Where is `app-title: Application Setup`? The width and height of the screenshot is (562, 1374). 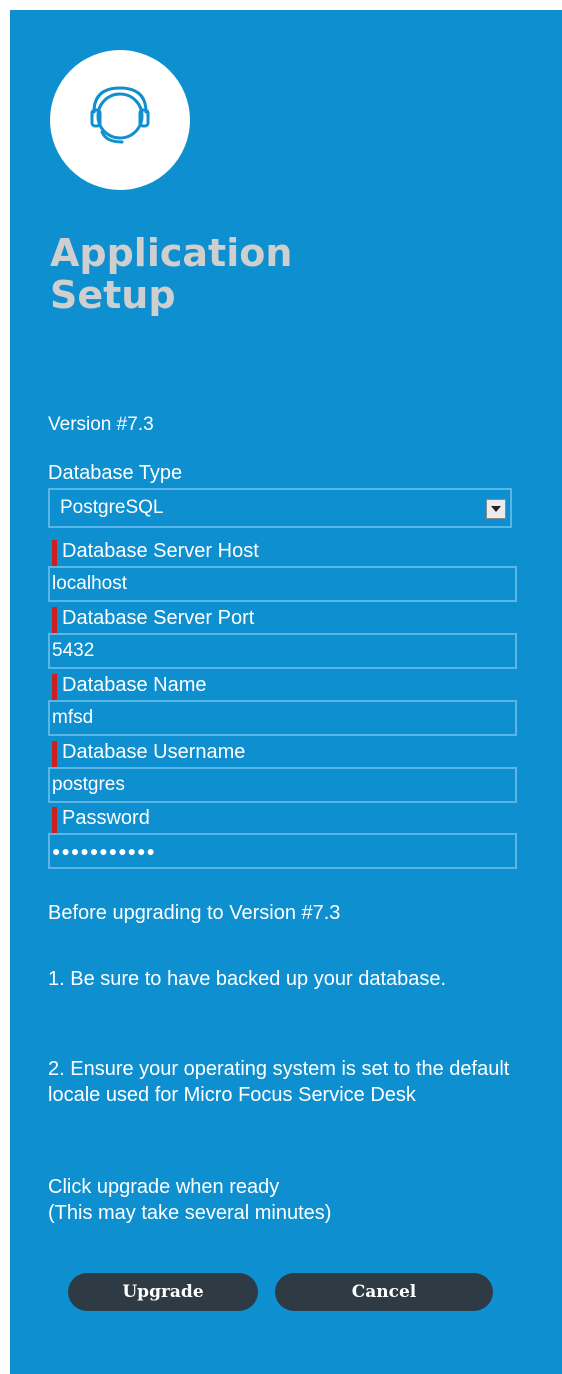
app-title: Application Setup is located at coordinates (250, 274).